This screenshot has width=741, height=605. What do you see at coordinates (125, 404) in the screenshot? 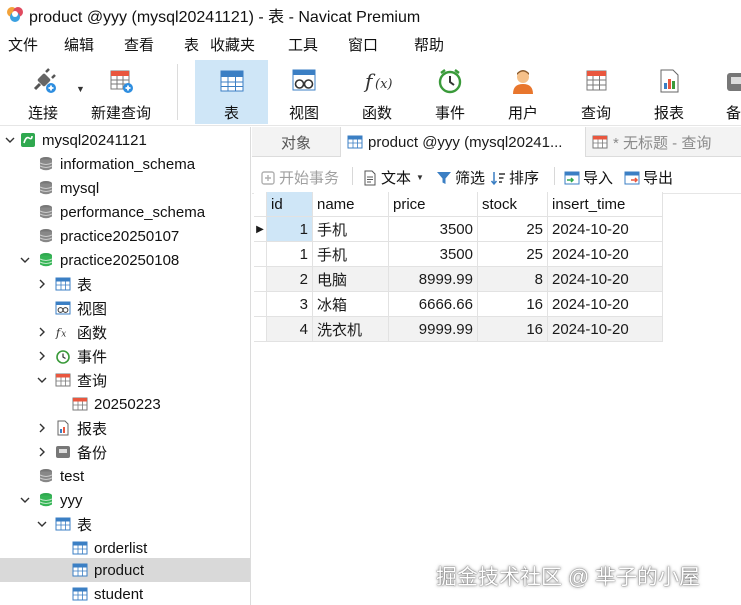
I see `tree-query-20250223: 20250223` at bounding box center [125, 404].